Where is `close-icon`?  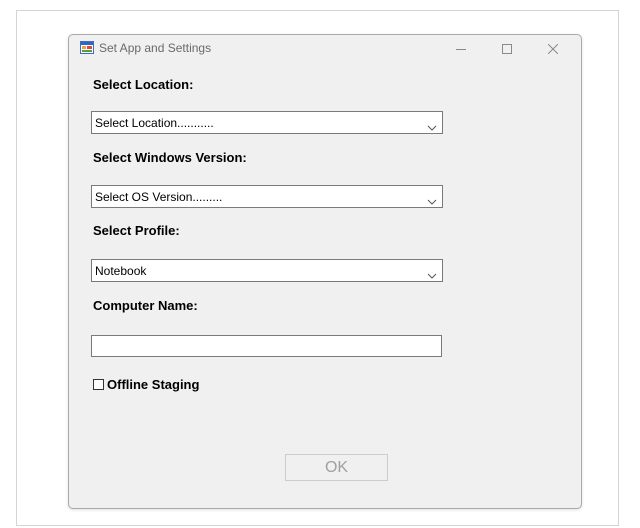 close-icon is located at coordinates (553, 49).